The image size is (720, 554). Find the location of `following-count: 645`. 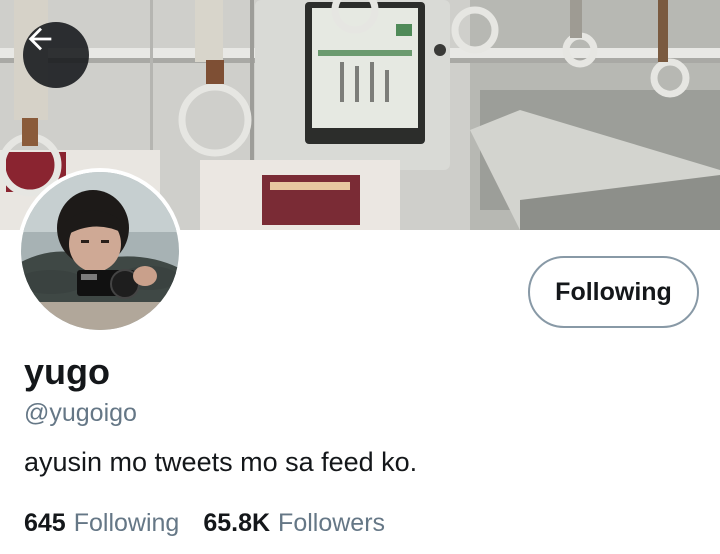

following-count: 645 is located at coordinates (45, 523).